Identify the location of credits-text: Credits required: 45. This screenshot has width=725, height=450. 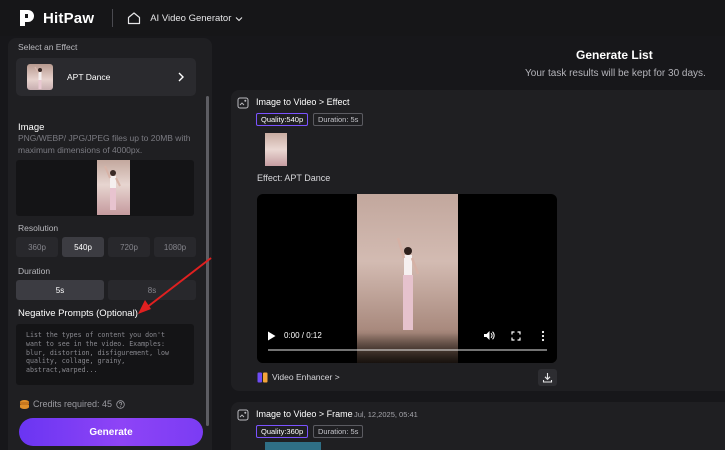
(73, 404).